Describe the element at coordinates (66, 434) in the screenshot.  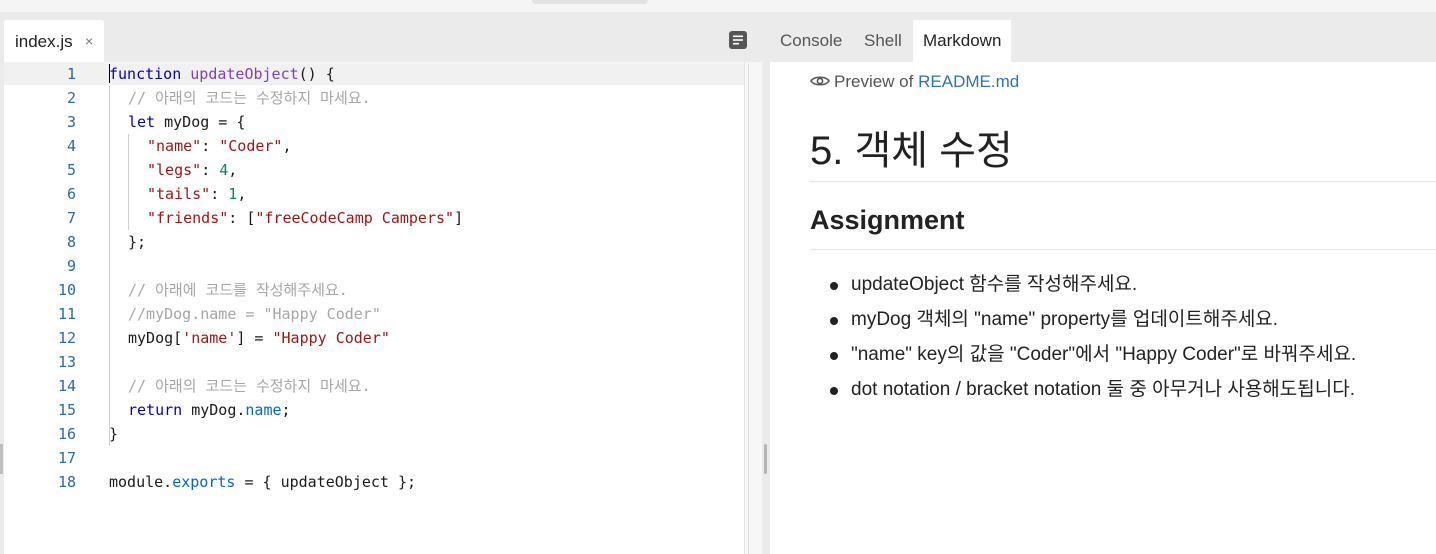
I see `line-number: 16` at that location.